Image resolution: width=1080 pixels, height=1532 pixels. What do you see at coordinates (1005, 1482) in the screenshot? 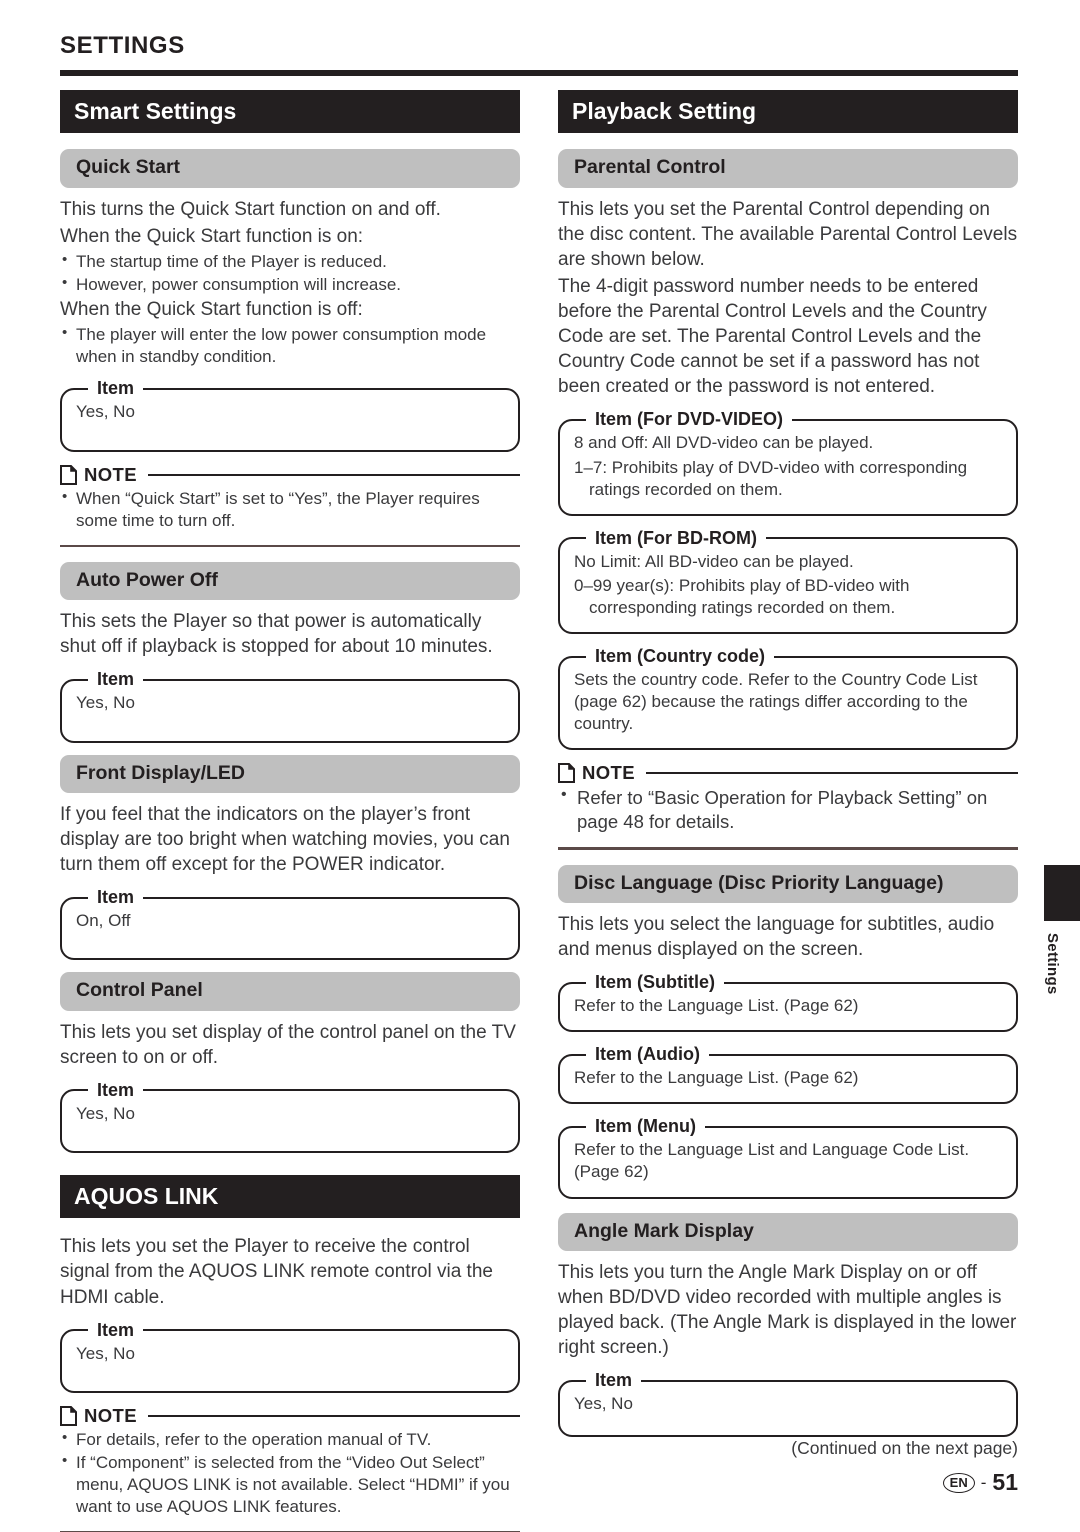
I see `page-number: 51` at bounding box center [1005, 1482].